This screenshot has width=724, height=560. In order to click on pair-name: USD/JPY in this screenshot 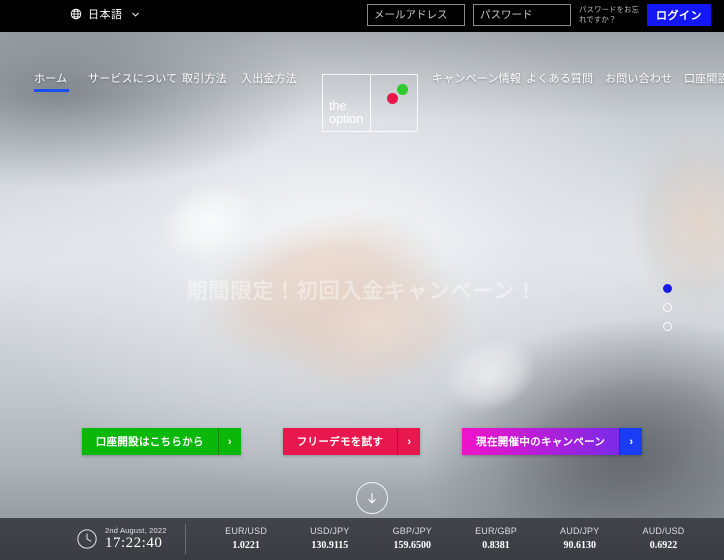, I will do `click(330, 531)`.